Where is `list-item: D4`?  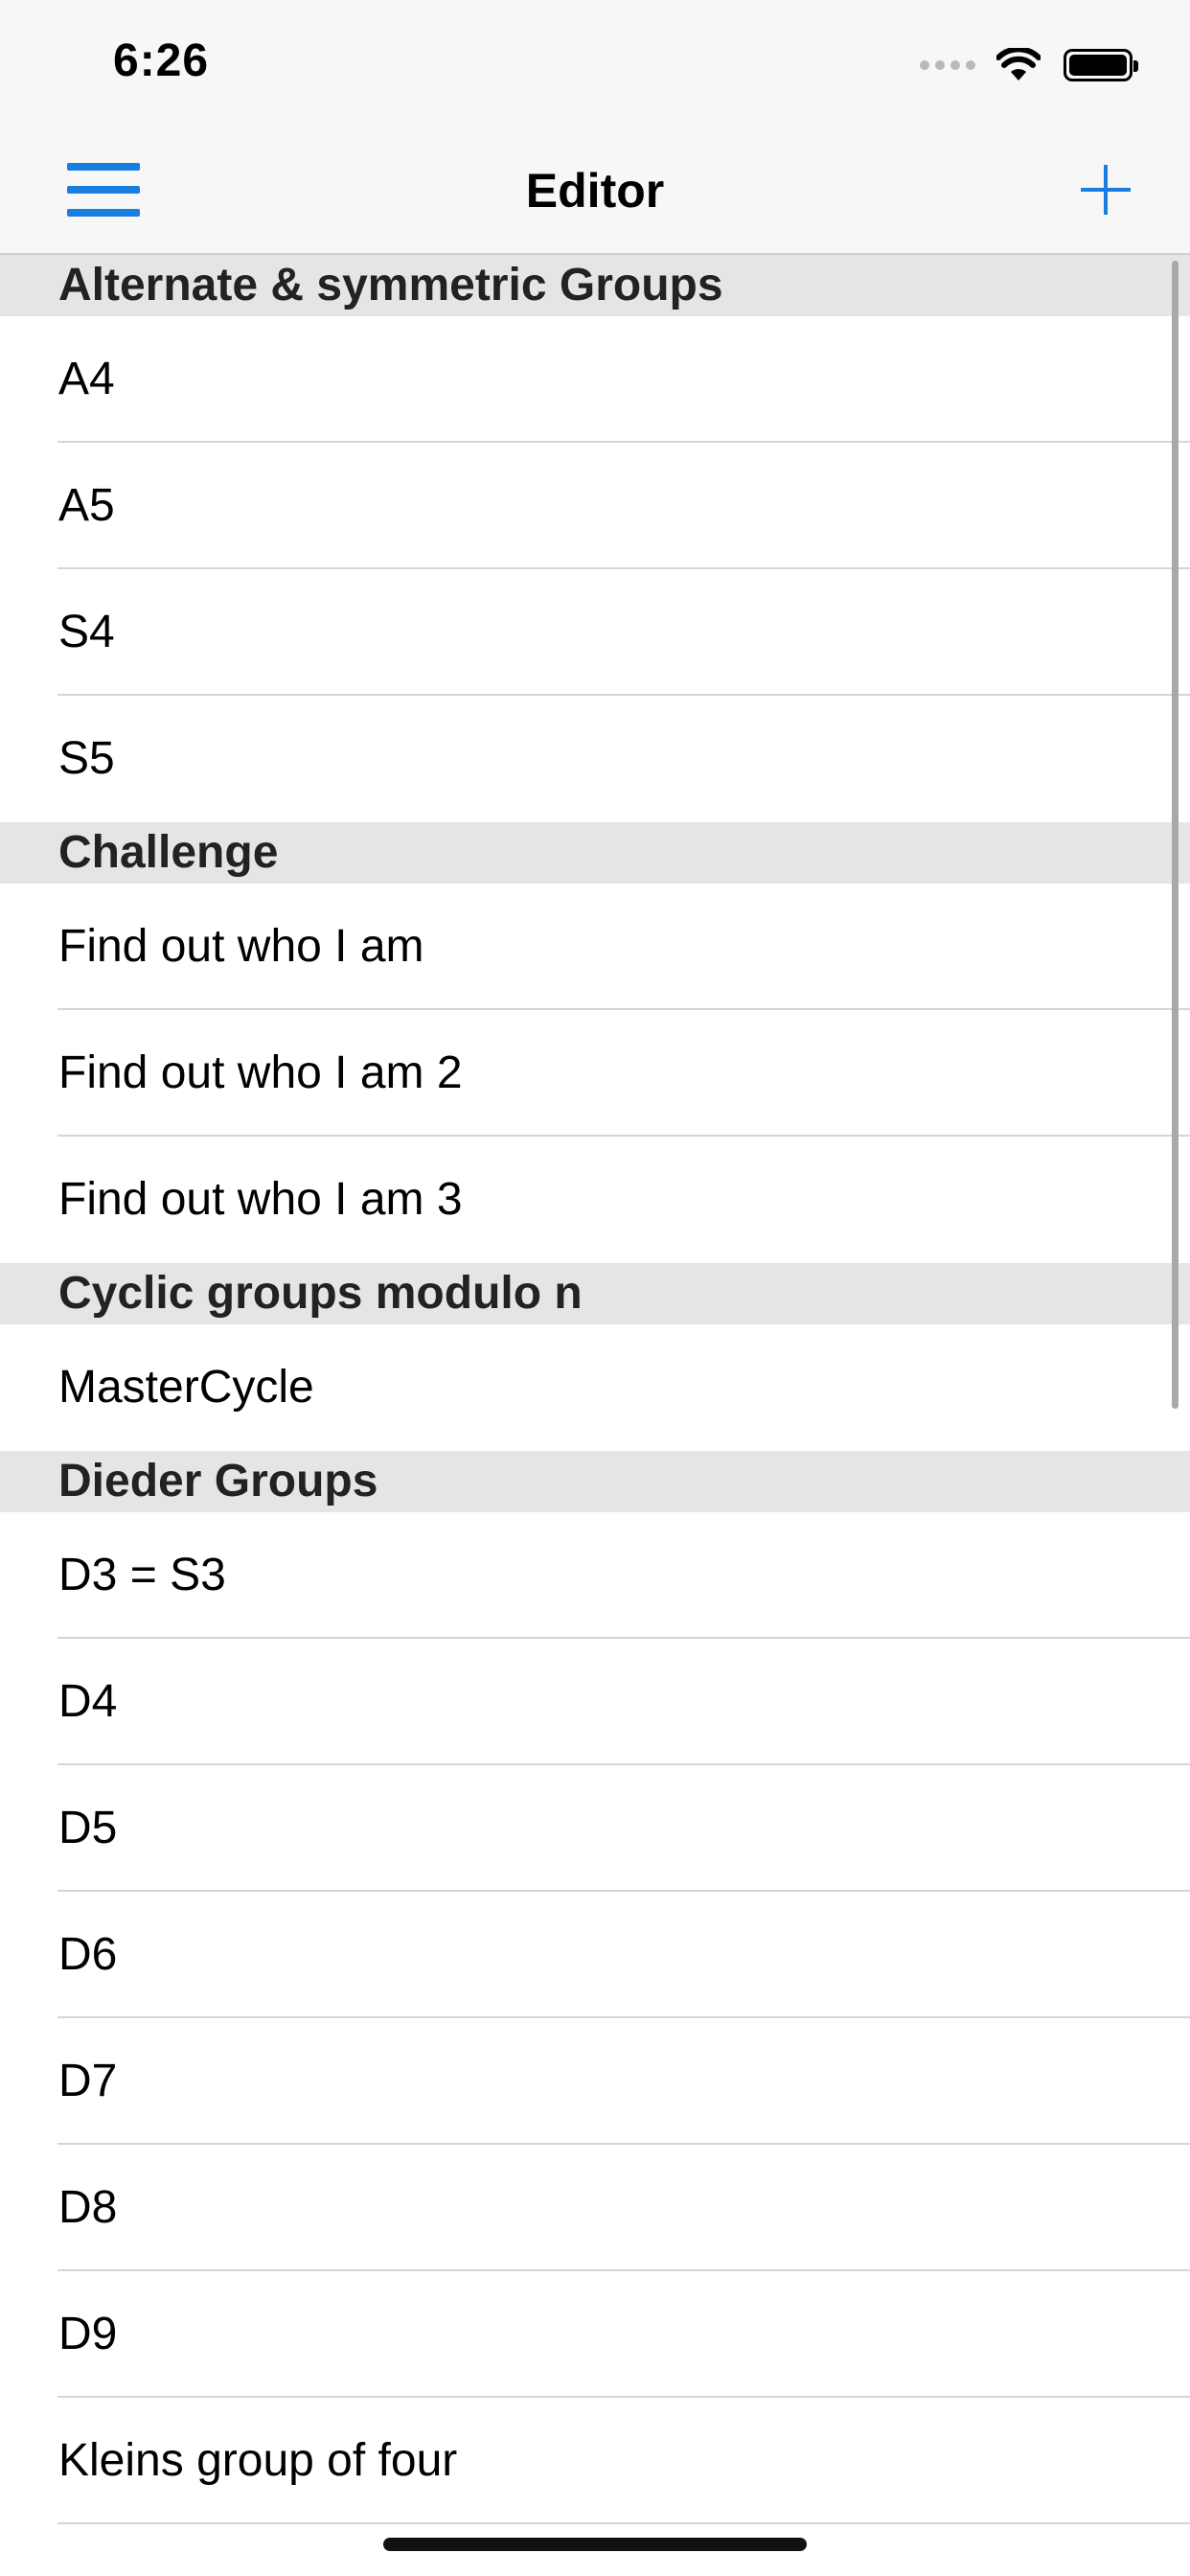 list-item: D4 is located at coordinates (595, 1702).